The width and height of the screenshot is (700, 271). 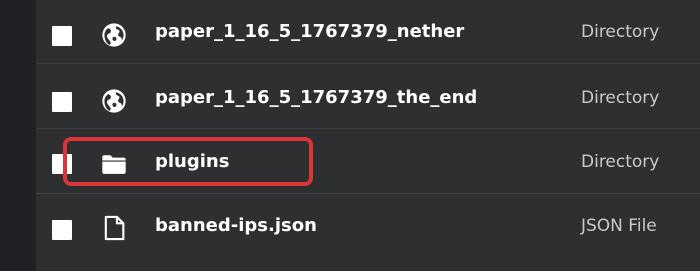 What do you see at coordinates (192, 162) in the screenshot?
I see `file-name: plugins` at bounding box center [192, 162].